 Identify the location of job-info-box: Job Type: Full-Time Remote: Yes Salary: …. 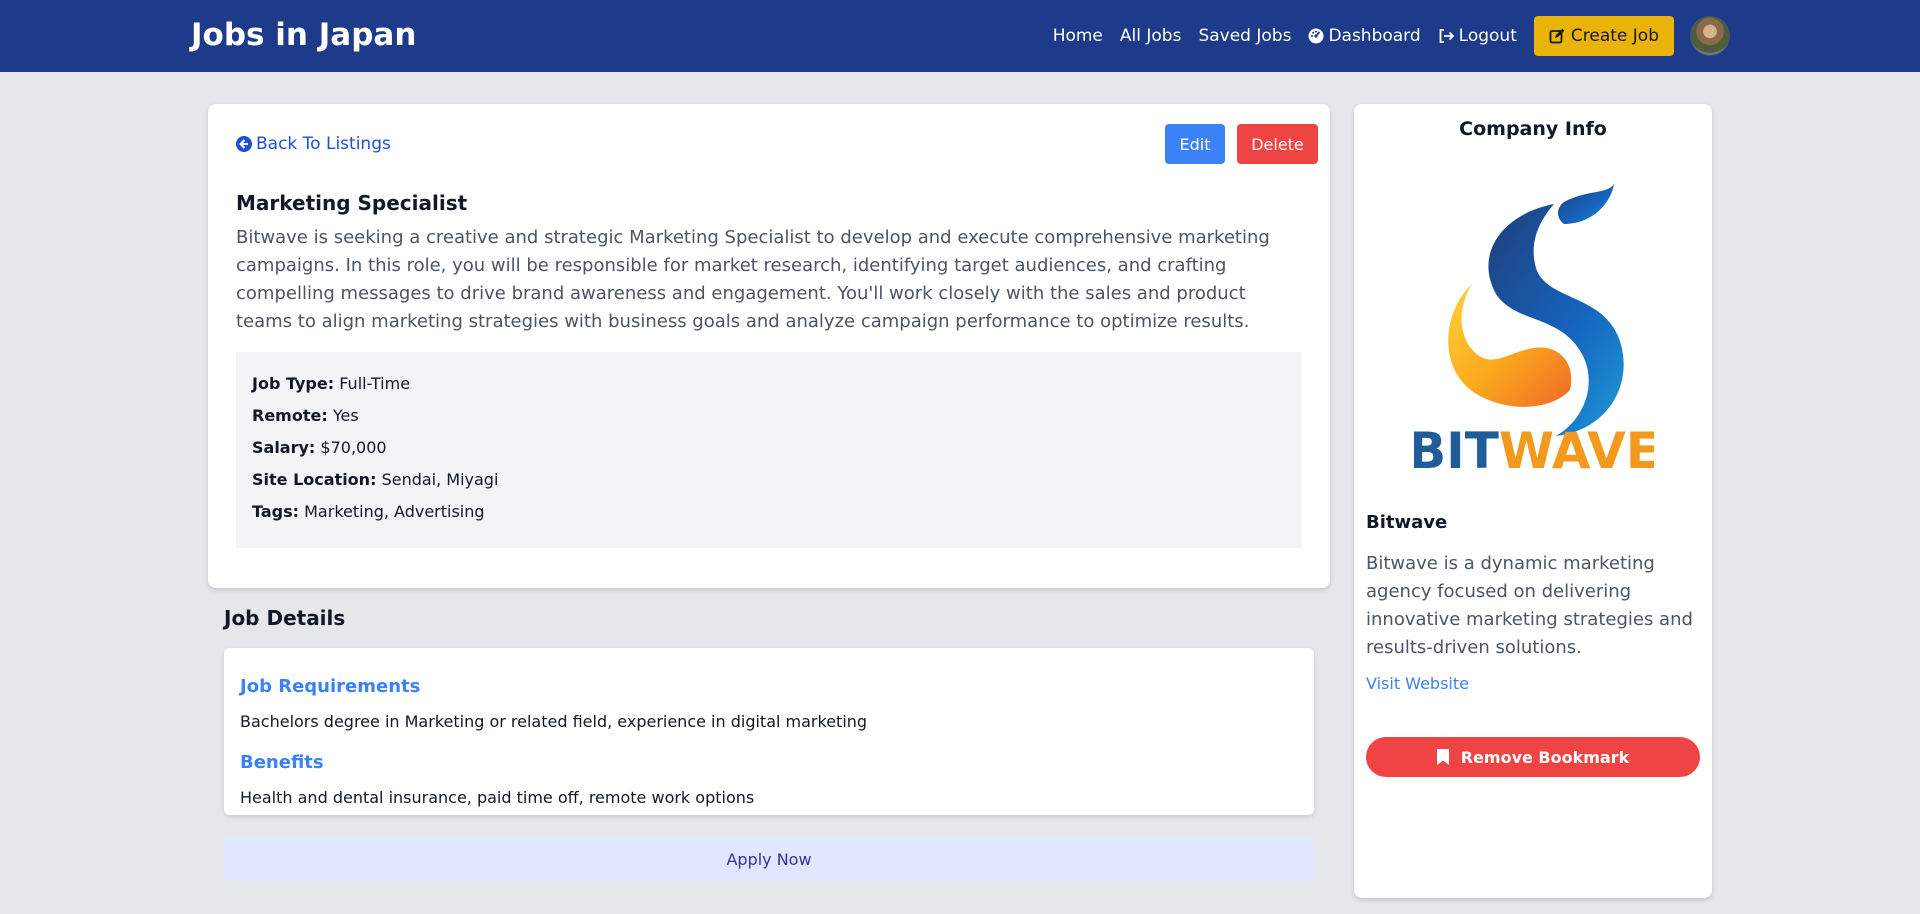
(769, 450).